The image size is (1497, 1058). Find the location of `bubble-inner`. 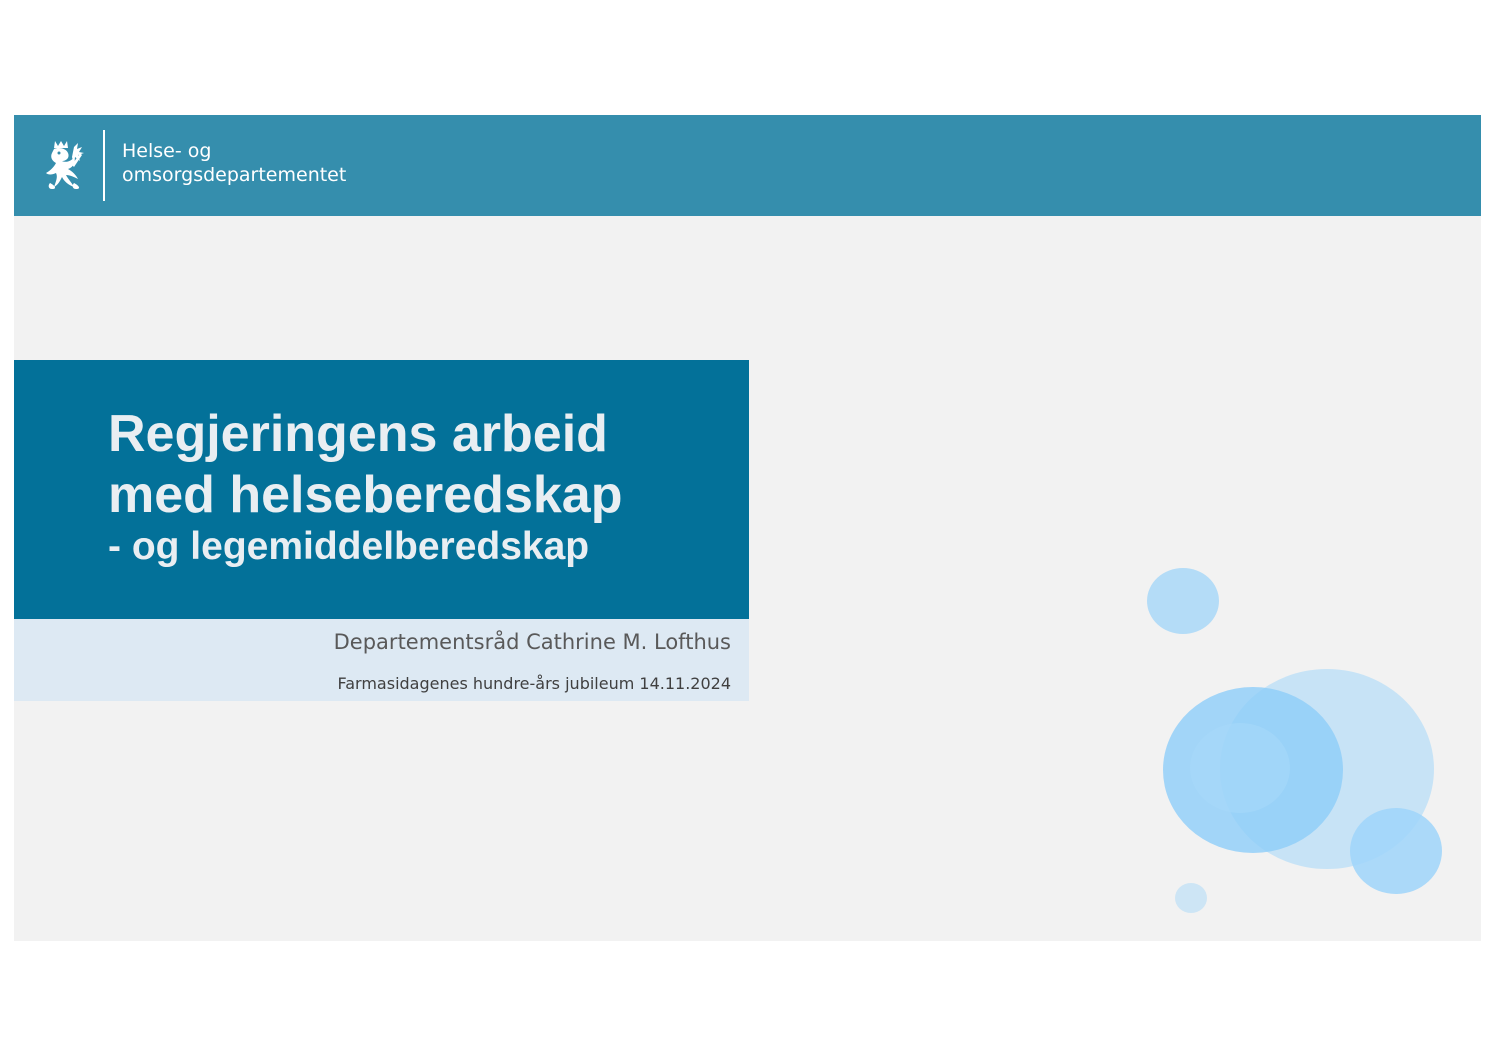

bubble-inner is located at coordinates (1240, 768).